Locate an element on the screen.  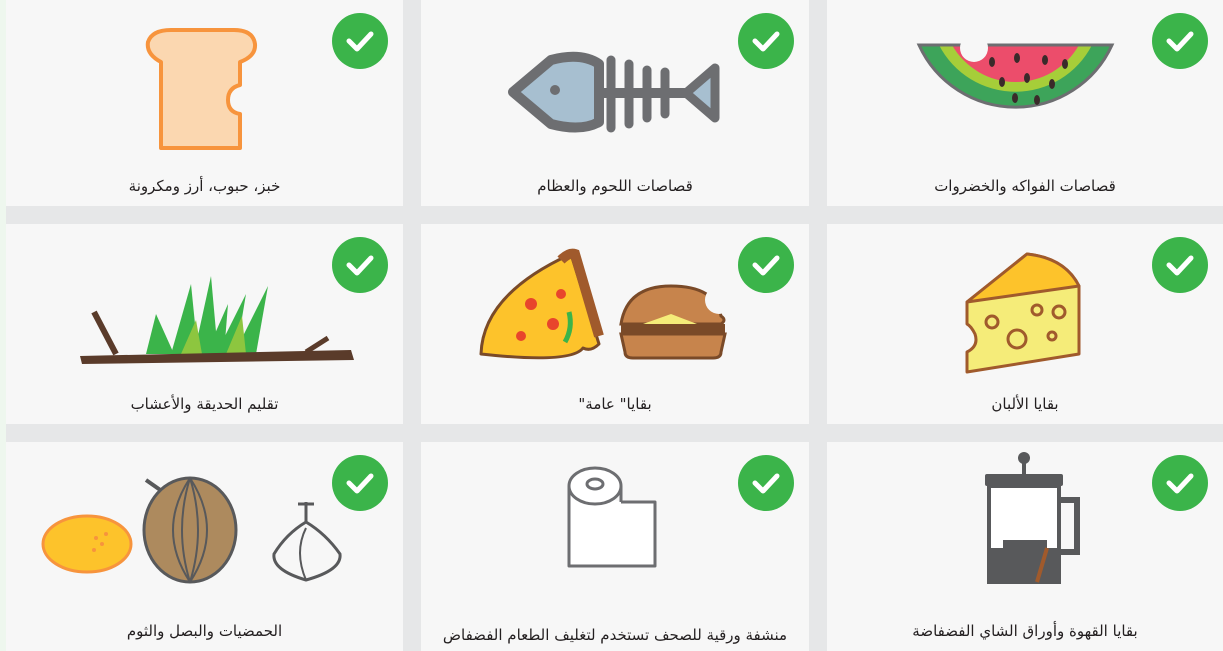
card-label: خبز، حبوب، أرز ومكرونة is located at coordinates (204, 186).